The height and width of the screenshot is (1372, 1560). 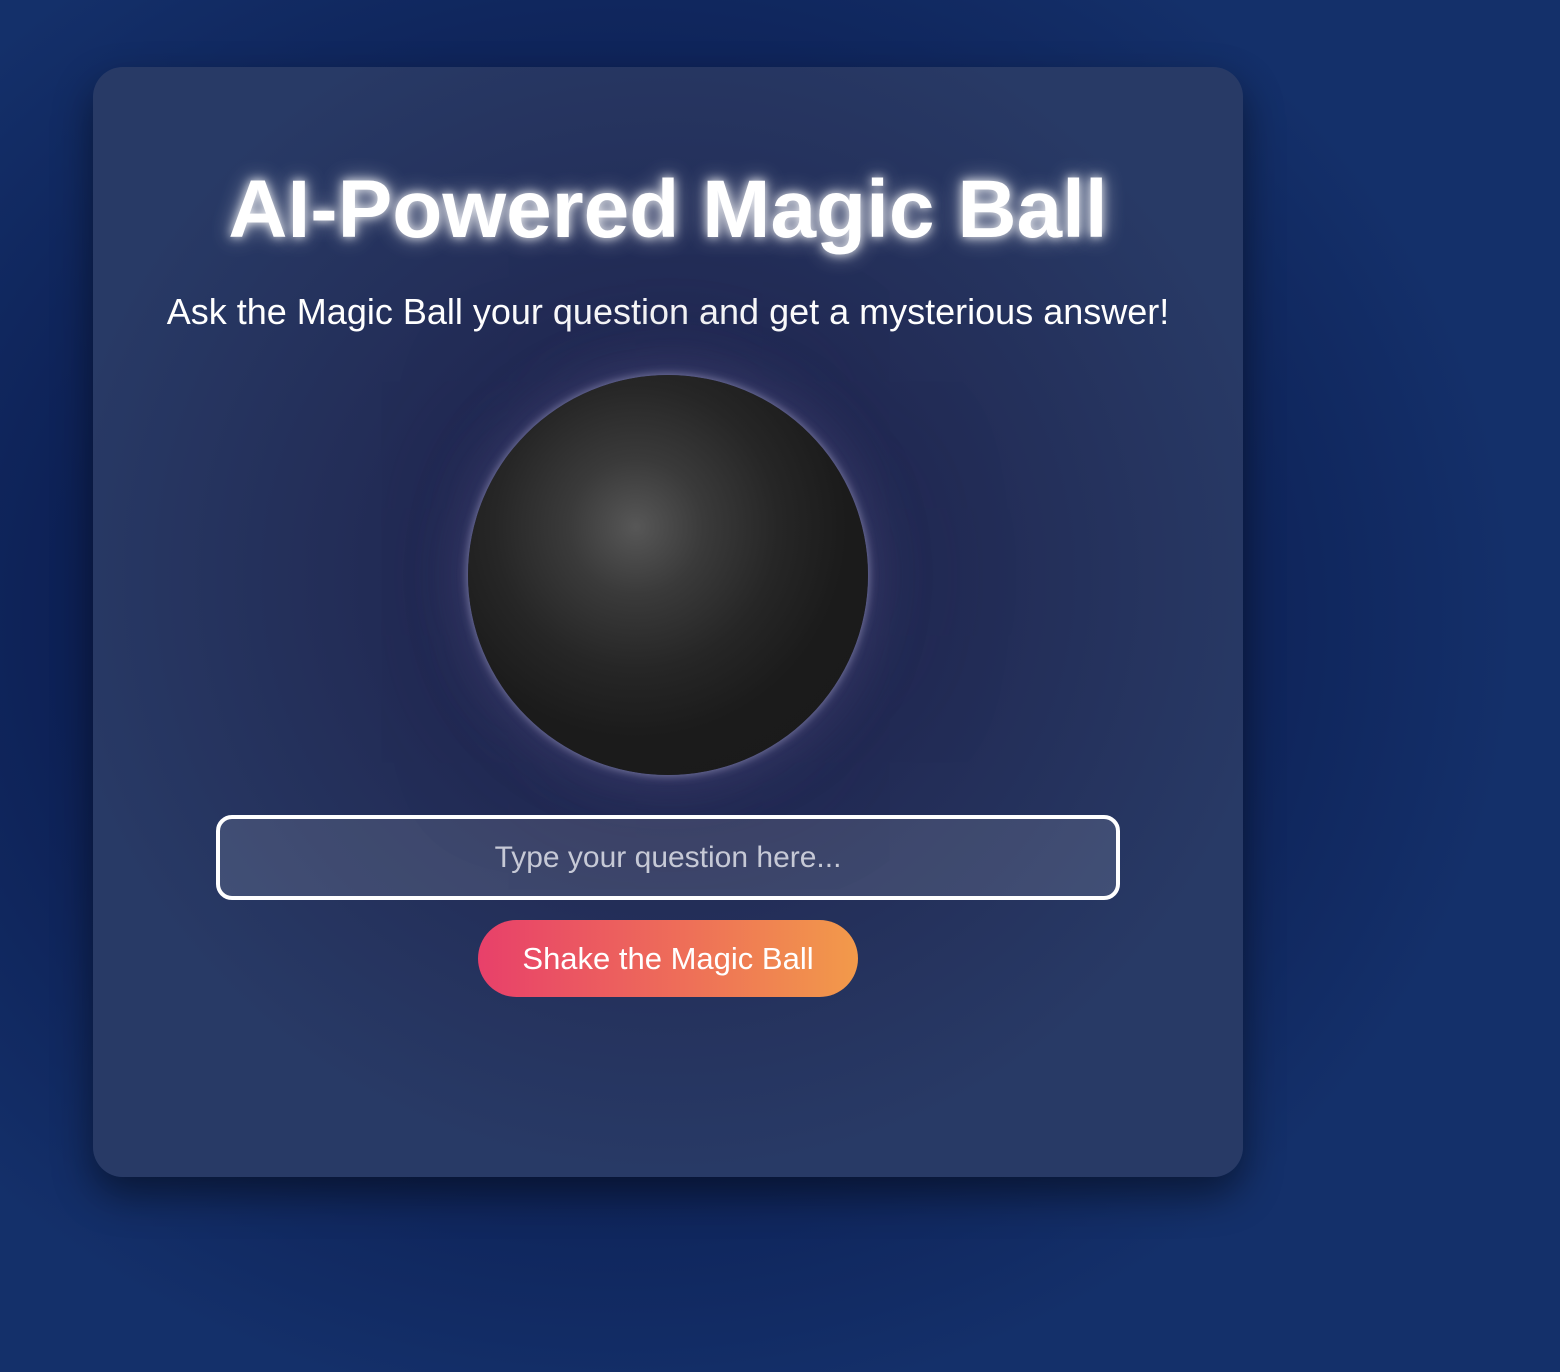 I want to click on shake-magic-ball-button: Shake the Magic Ball, so click(x=668, y=958).